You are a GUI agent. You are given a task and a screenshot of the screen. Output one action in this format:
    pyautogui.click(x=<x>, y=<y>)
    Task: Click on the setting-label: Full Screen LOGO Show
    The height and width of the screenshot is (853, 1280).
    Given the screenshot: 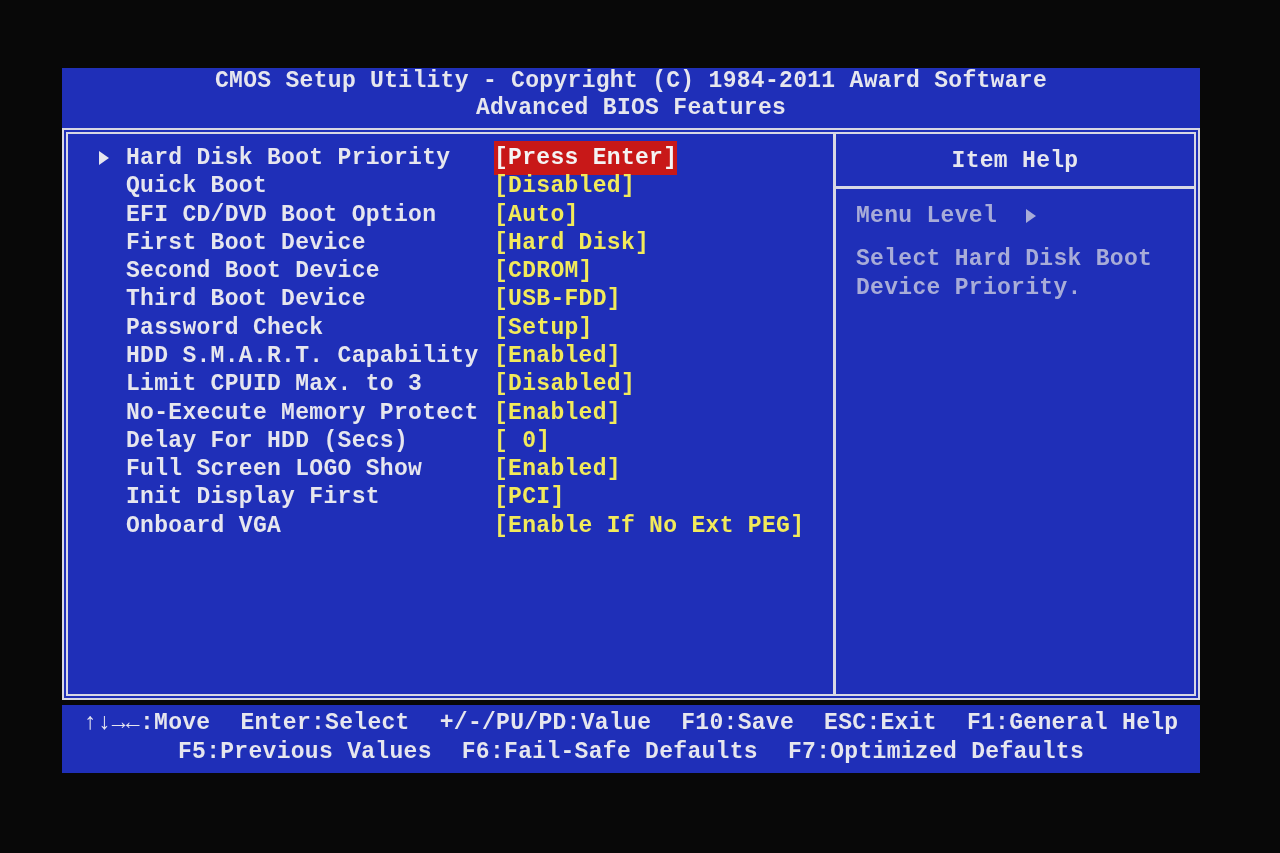 What is the action you would take?
    pyautogui.click(x=275, y=470)
    